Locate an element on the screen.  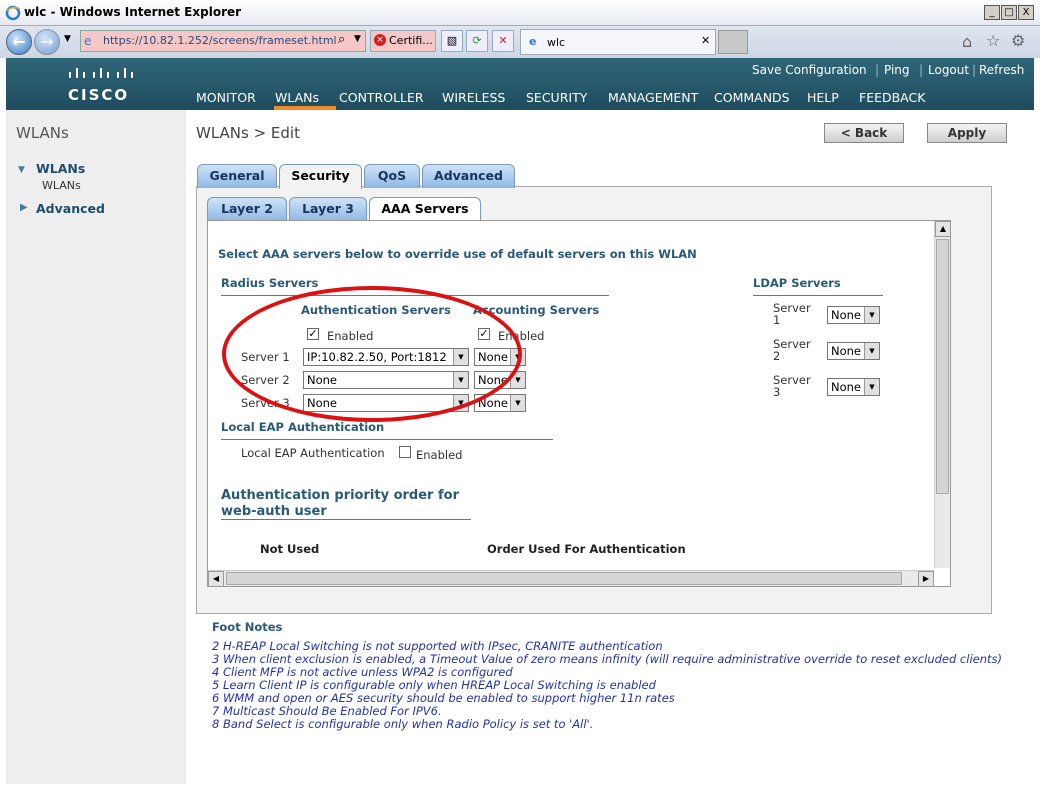
horizontal-scroll-thumb is located at coordinates (564, 578).